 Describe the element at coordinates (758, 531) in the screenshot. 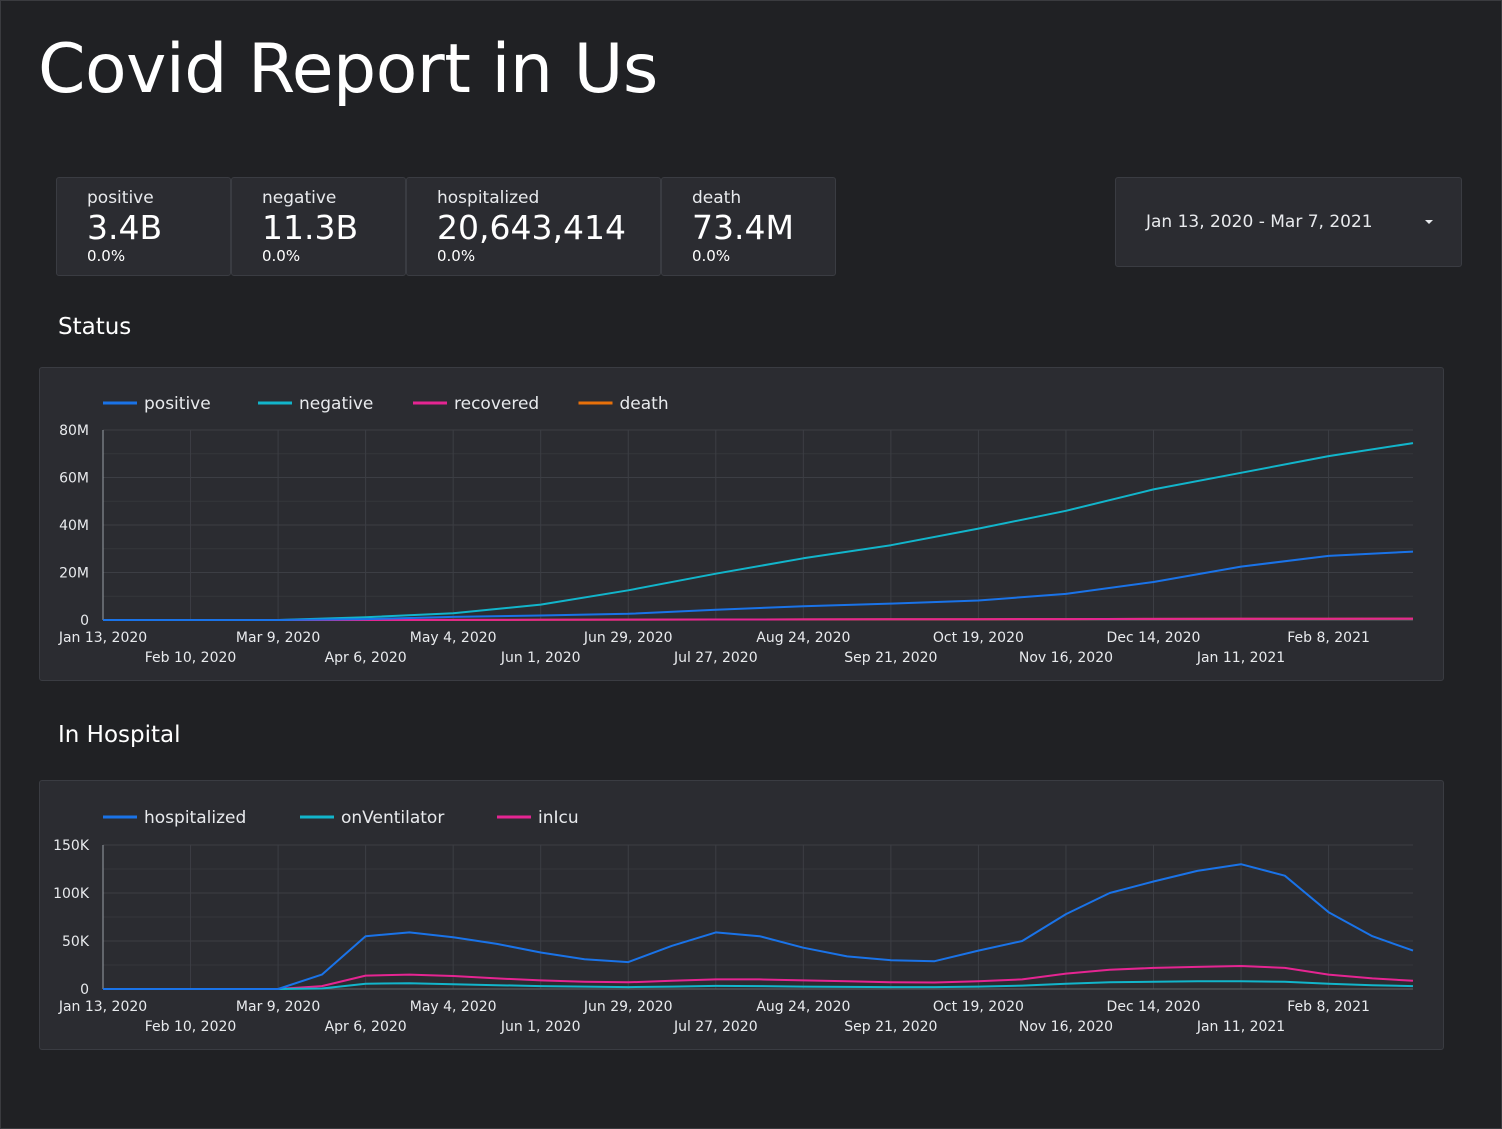

I see `series-line-negative` at that location.